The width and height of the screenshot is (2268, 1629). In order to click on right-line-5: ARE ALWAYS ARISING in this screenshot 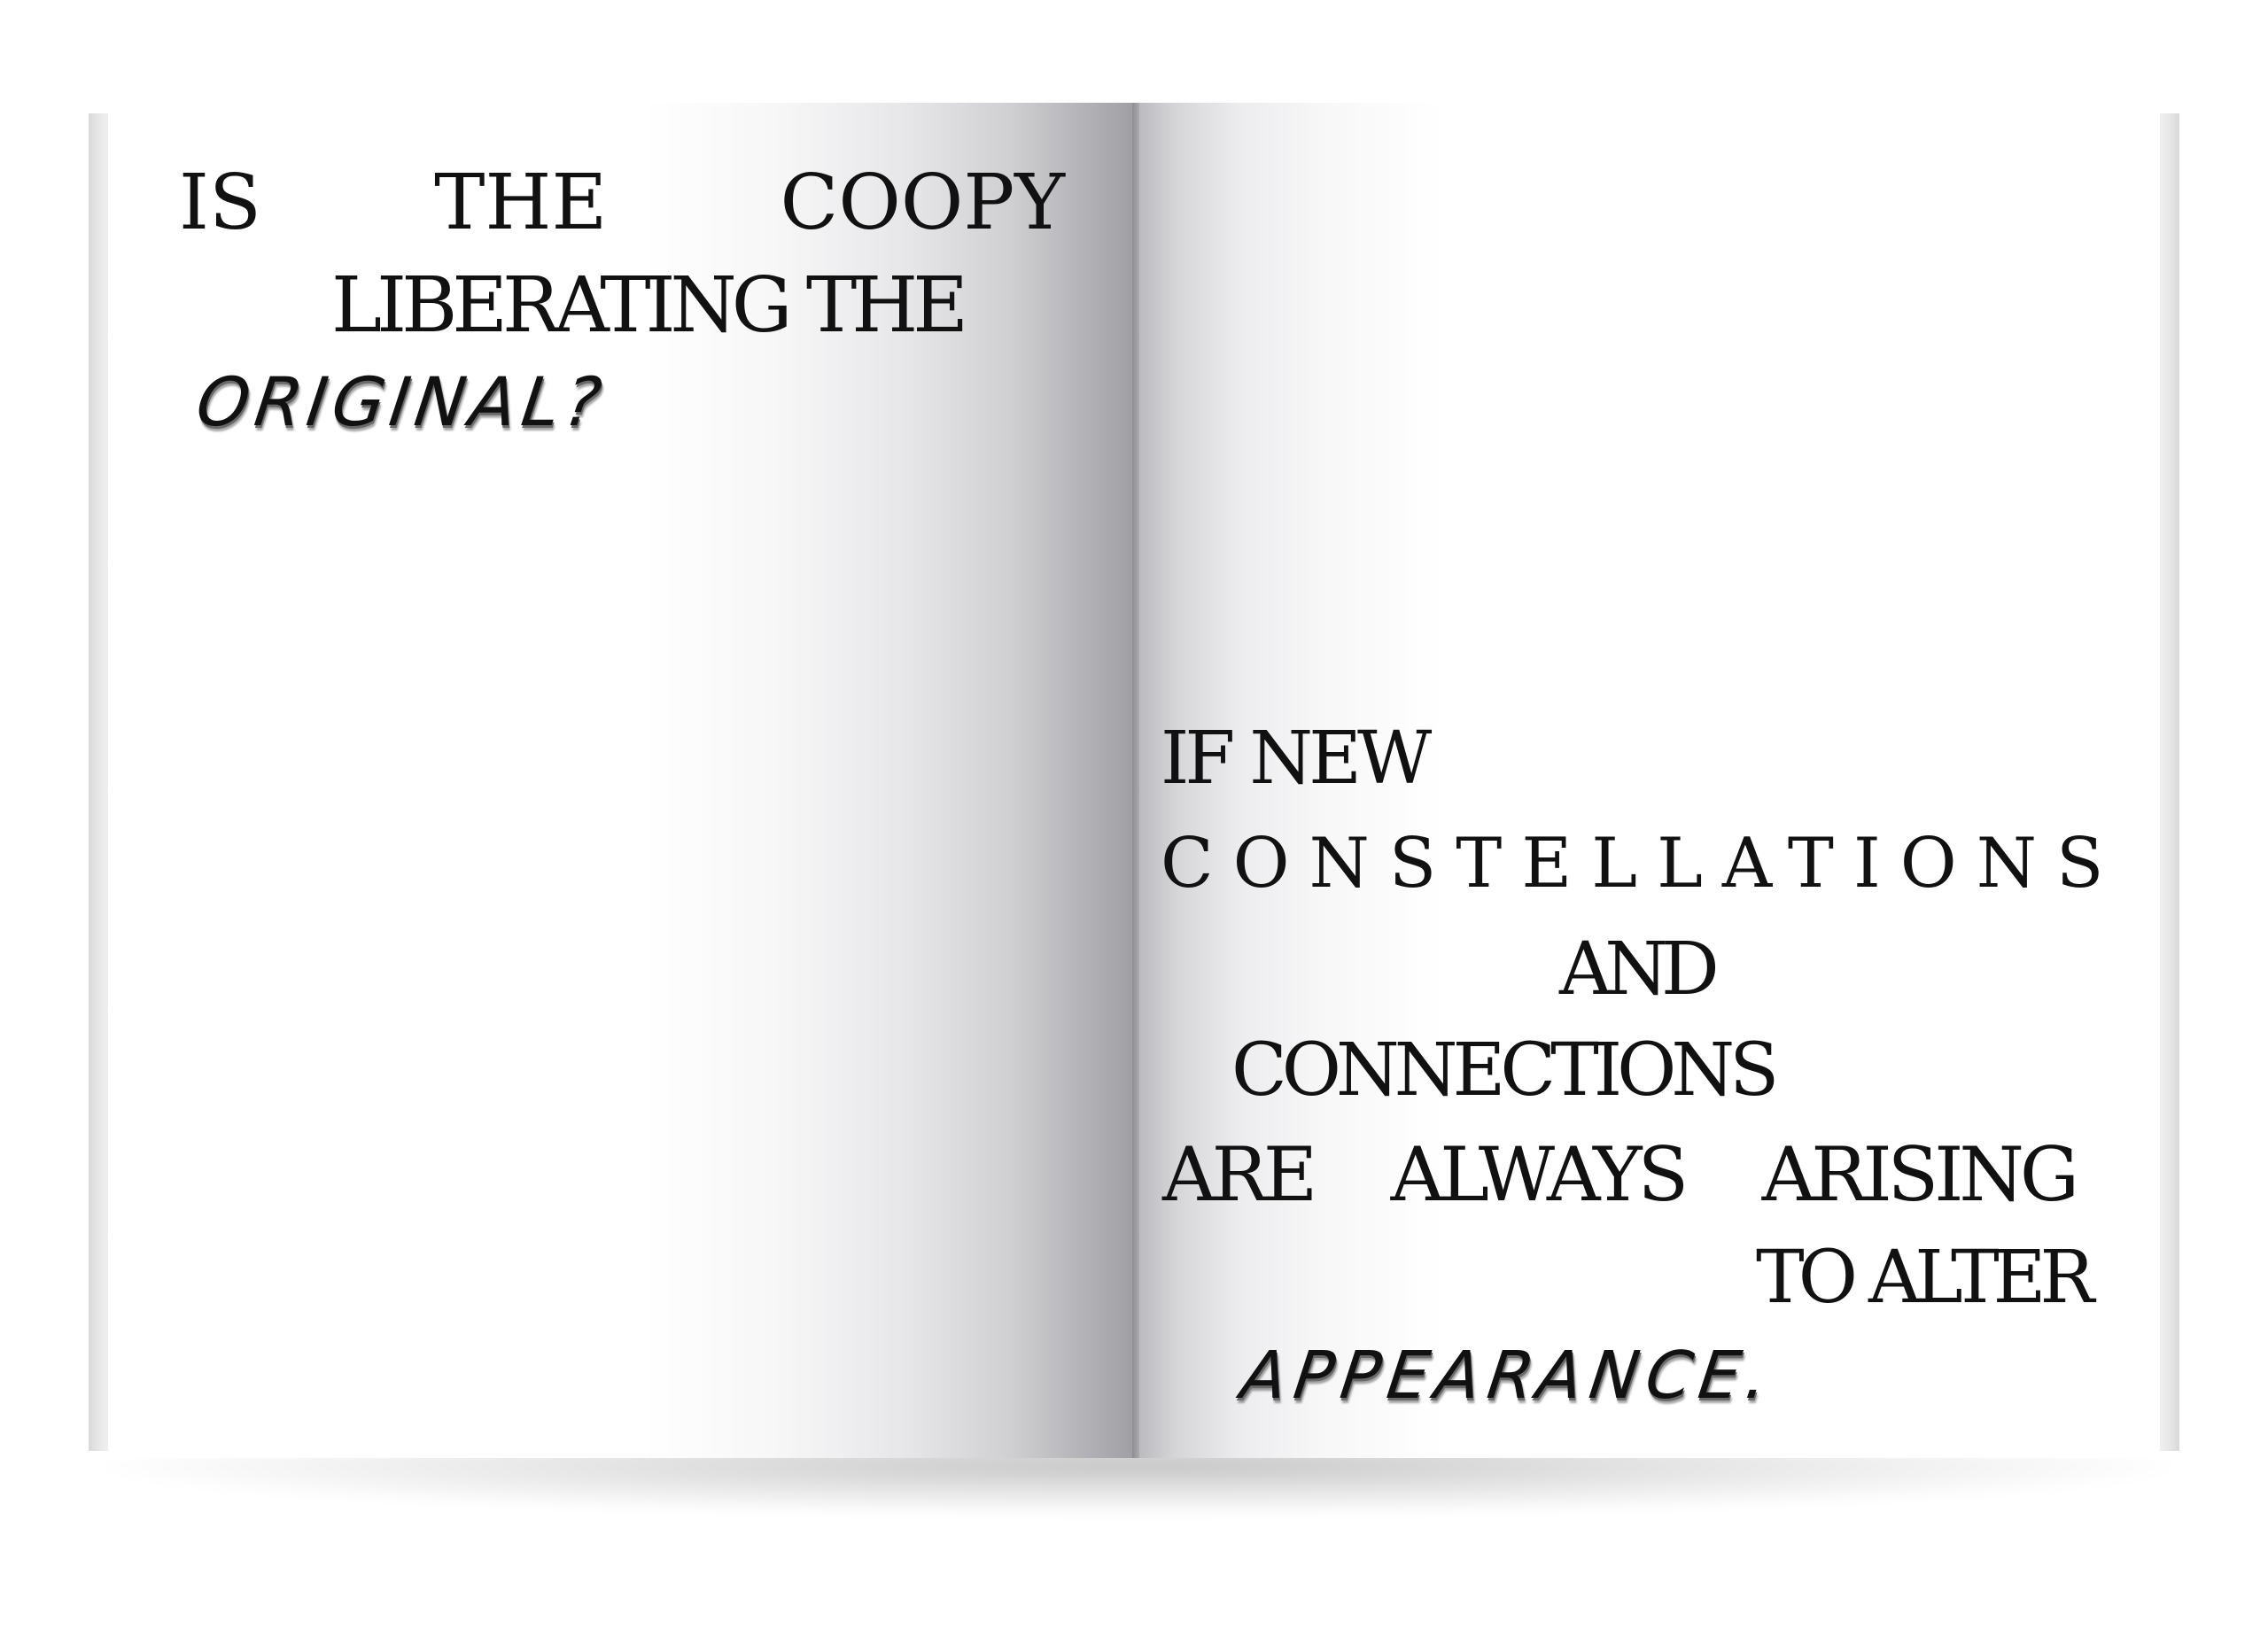, I will do `click(1620, 1174)`.